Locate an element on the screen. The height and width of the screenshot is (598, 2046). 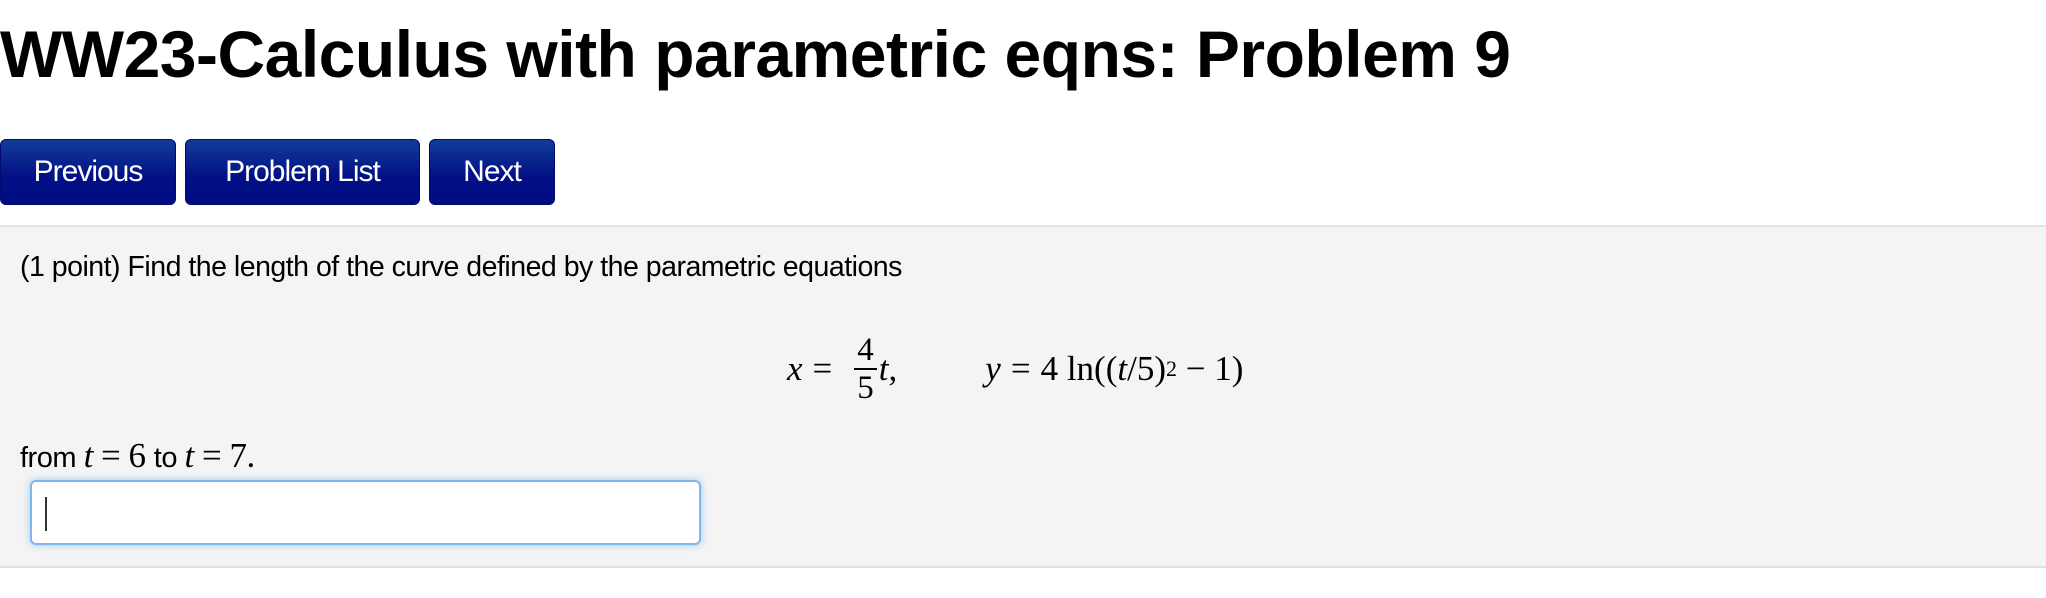
fraction-numerator: 4 is located at coordinates (865, 351).